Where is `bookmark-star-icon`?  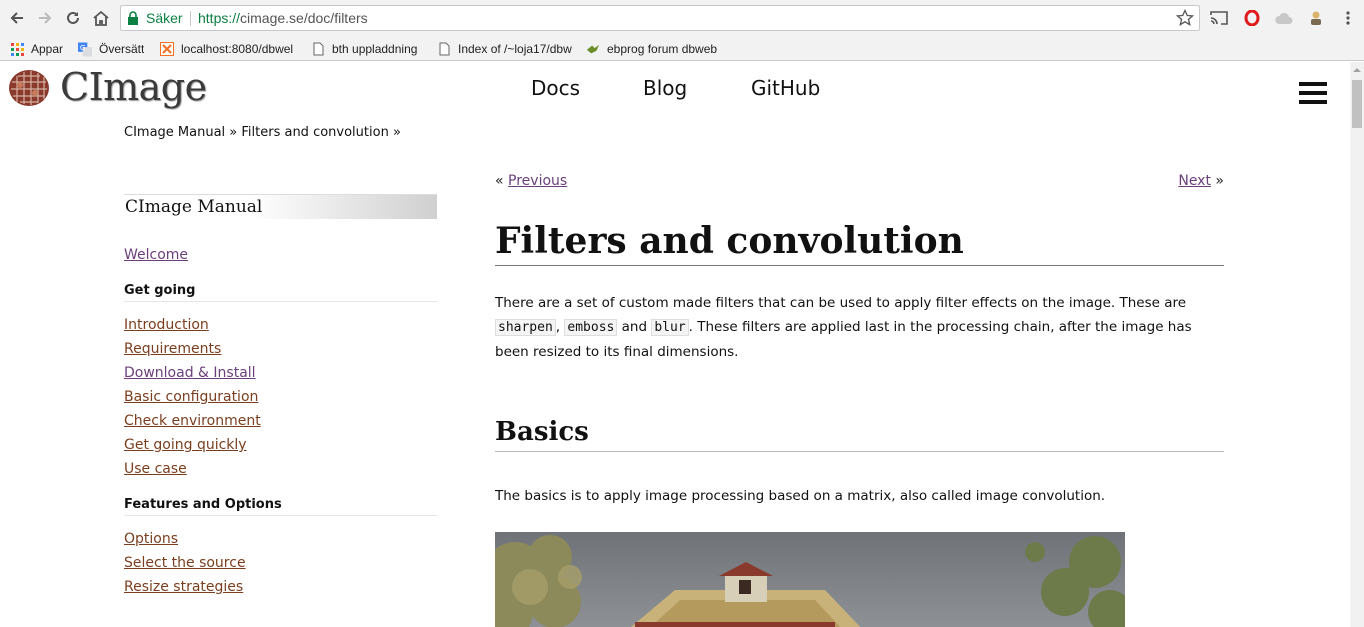 bookmark-star-icon is located at coordinates (1185, 18).